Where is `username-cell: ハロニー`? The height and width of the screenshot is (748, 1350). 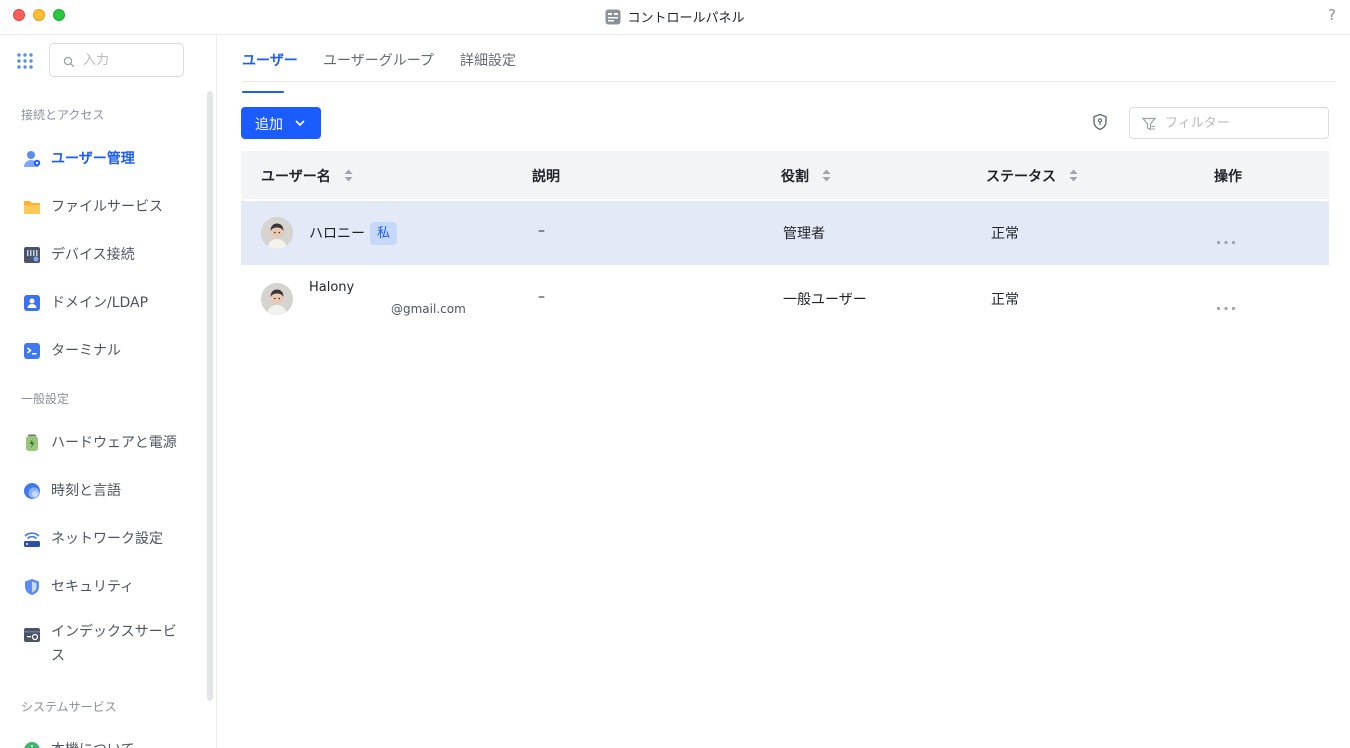 username-cell: ハロニー is located at coordinates (337, 234).